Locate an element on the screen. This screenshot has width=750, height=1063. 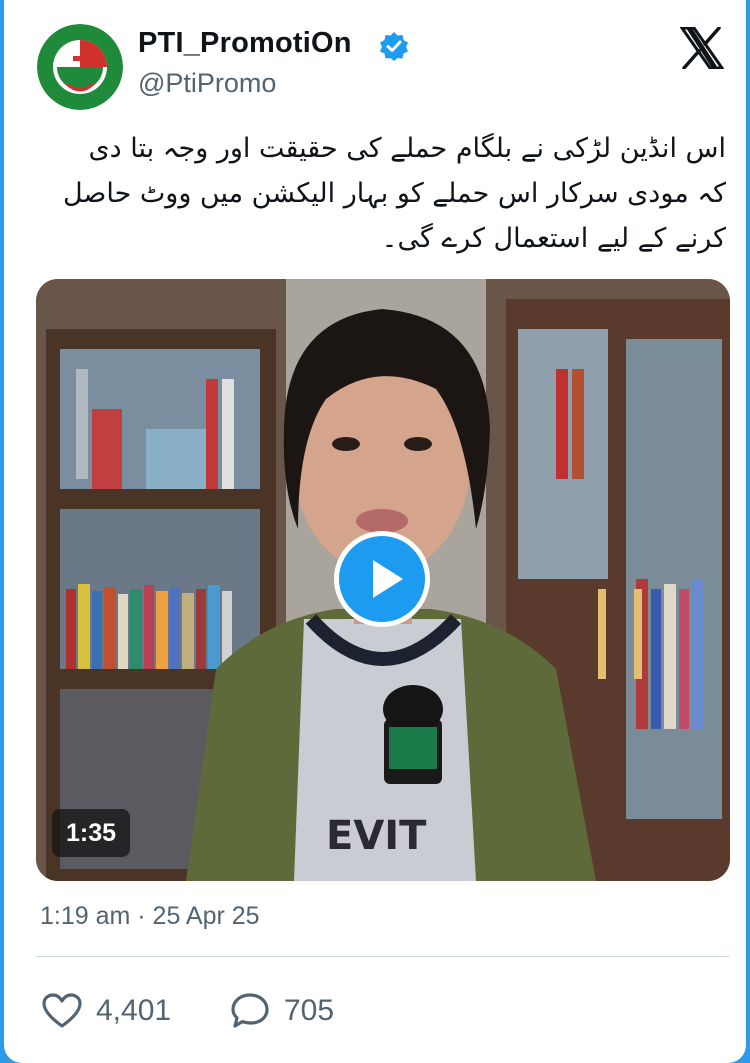
like-button: 4,401 is located at coordinates (106, 1011).